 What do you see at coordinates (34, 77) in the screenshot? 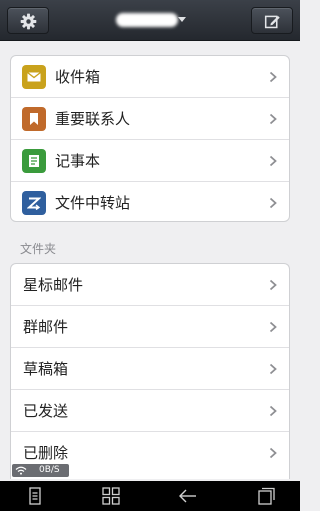
I see `inbox-icon` at bounding box center [34, 77].